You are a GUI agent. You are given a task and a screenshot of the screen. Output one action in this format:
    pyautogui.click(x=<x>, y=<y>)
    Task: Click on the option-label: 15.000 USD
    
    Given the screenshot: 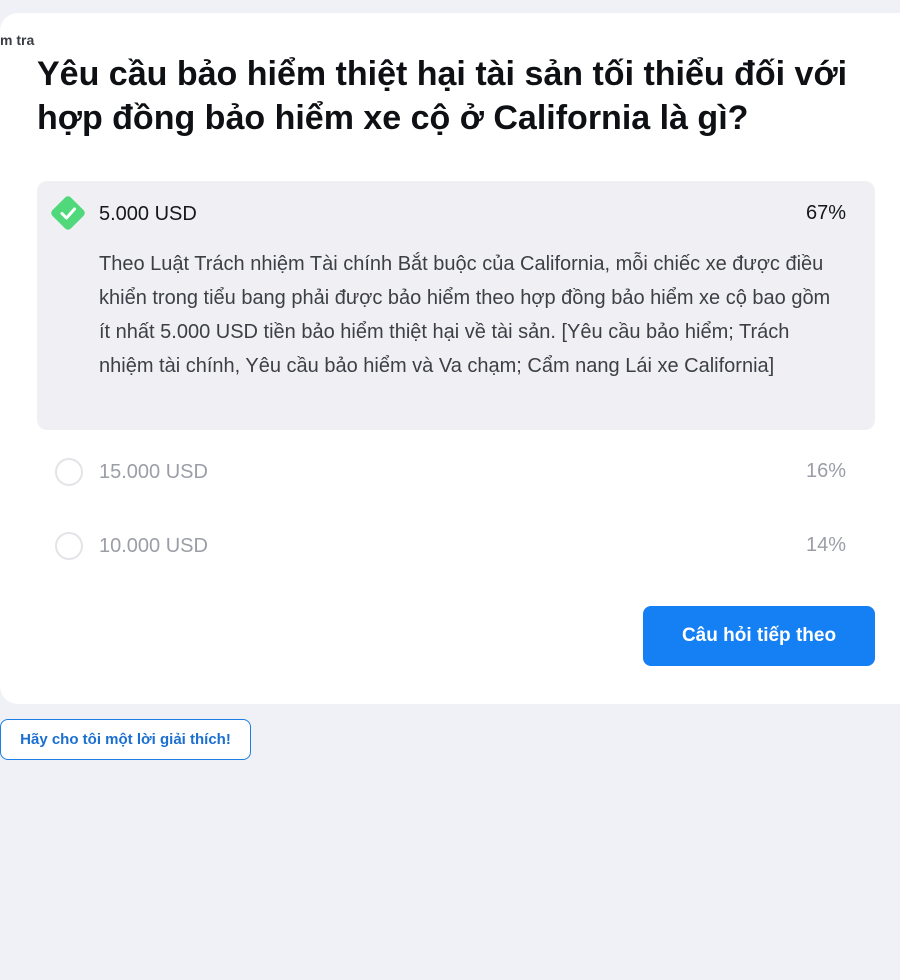 What is the action you would take?
    pyautogui.click(x=153, y=472)
    